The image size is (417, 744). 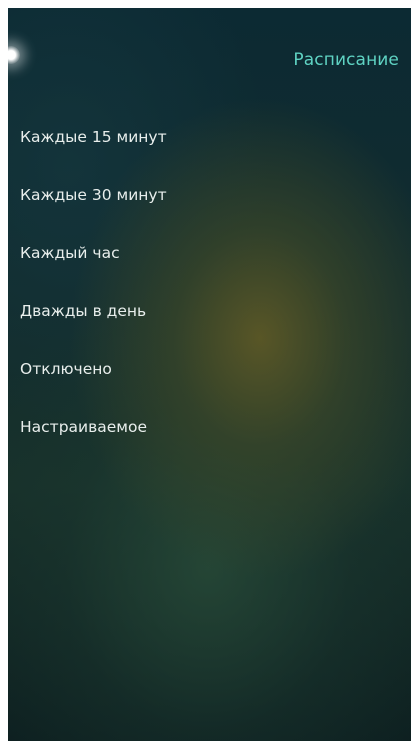 I want to click on option-twice-a-day: Дважды в день, so click(x=150, y=311).